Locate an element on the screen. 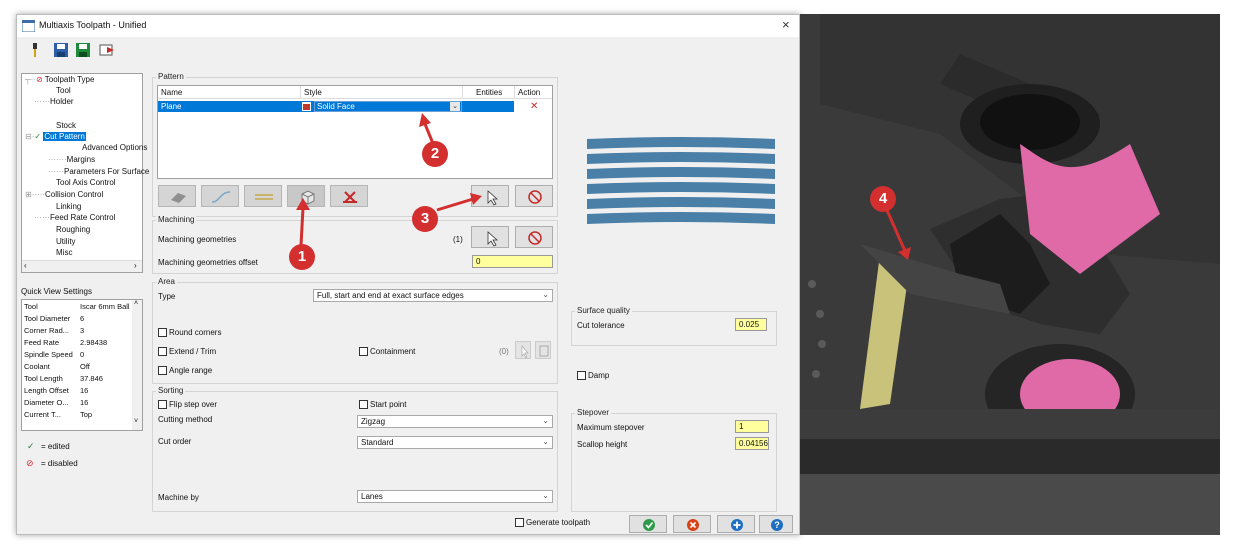 Image resolution: width=1236 pixels, height=552 pixels. containment-count: (0) is located at coordinates (504, 351).